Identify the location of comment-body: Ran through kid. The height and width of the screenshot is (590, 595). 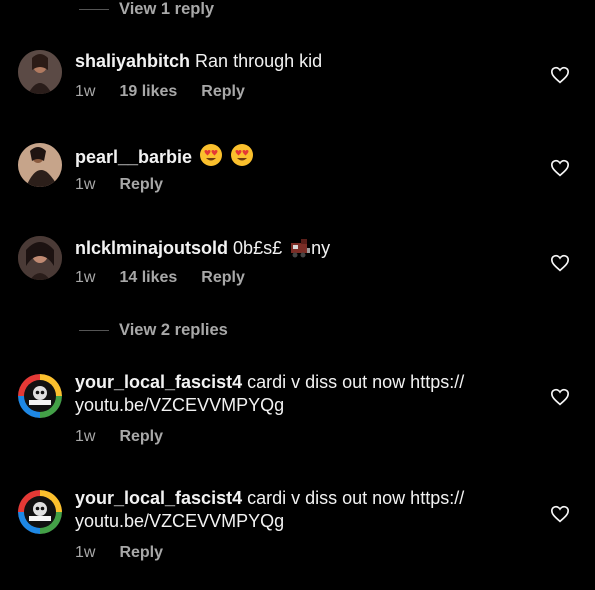
(259, 61).